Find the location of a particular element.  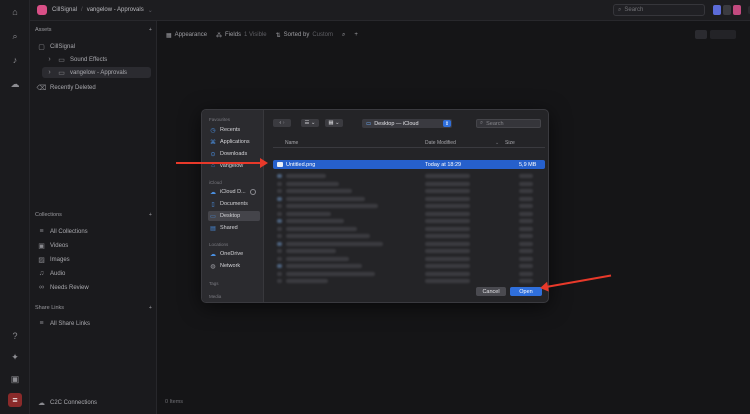

dialog-item-recents: ◷ Recents is located at coordinates (234, 130).